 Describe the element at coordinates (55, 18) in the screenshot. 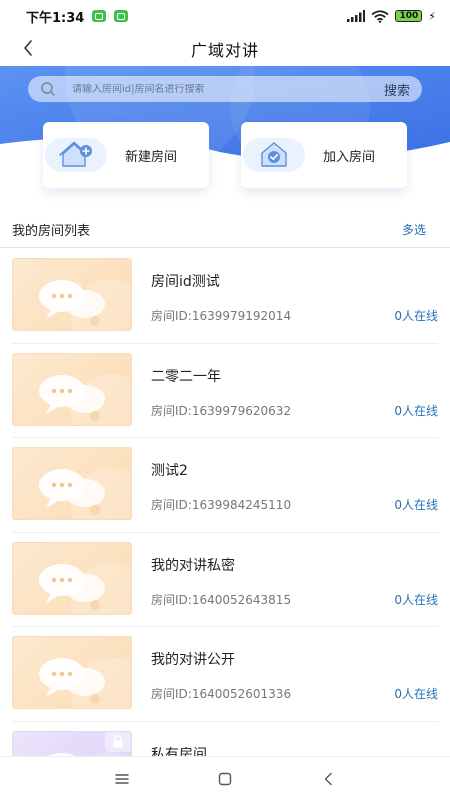

I see `status-time: 下午1:34` at that location.